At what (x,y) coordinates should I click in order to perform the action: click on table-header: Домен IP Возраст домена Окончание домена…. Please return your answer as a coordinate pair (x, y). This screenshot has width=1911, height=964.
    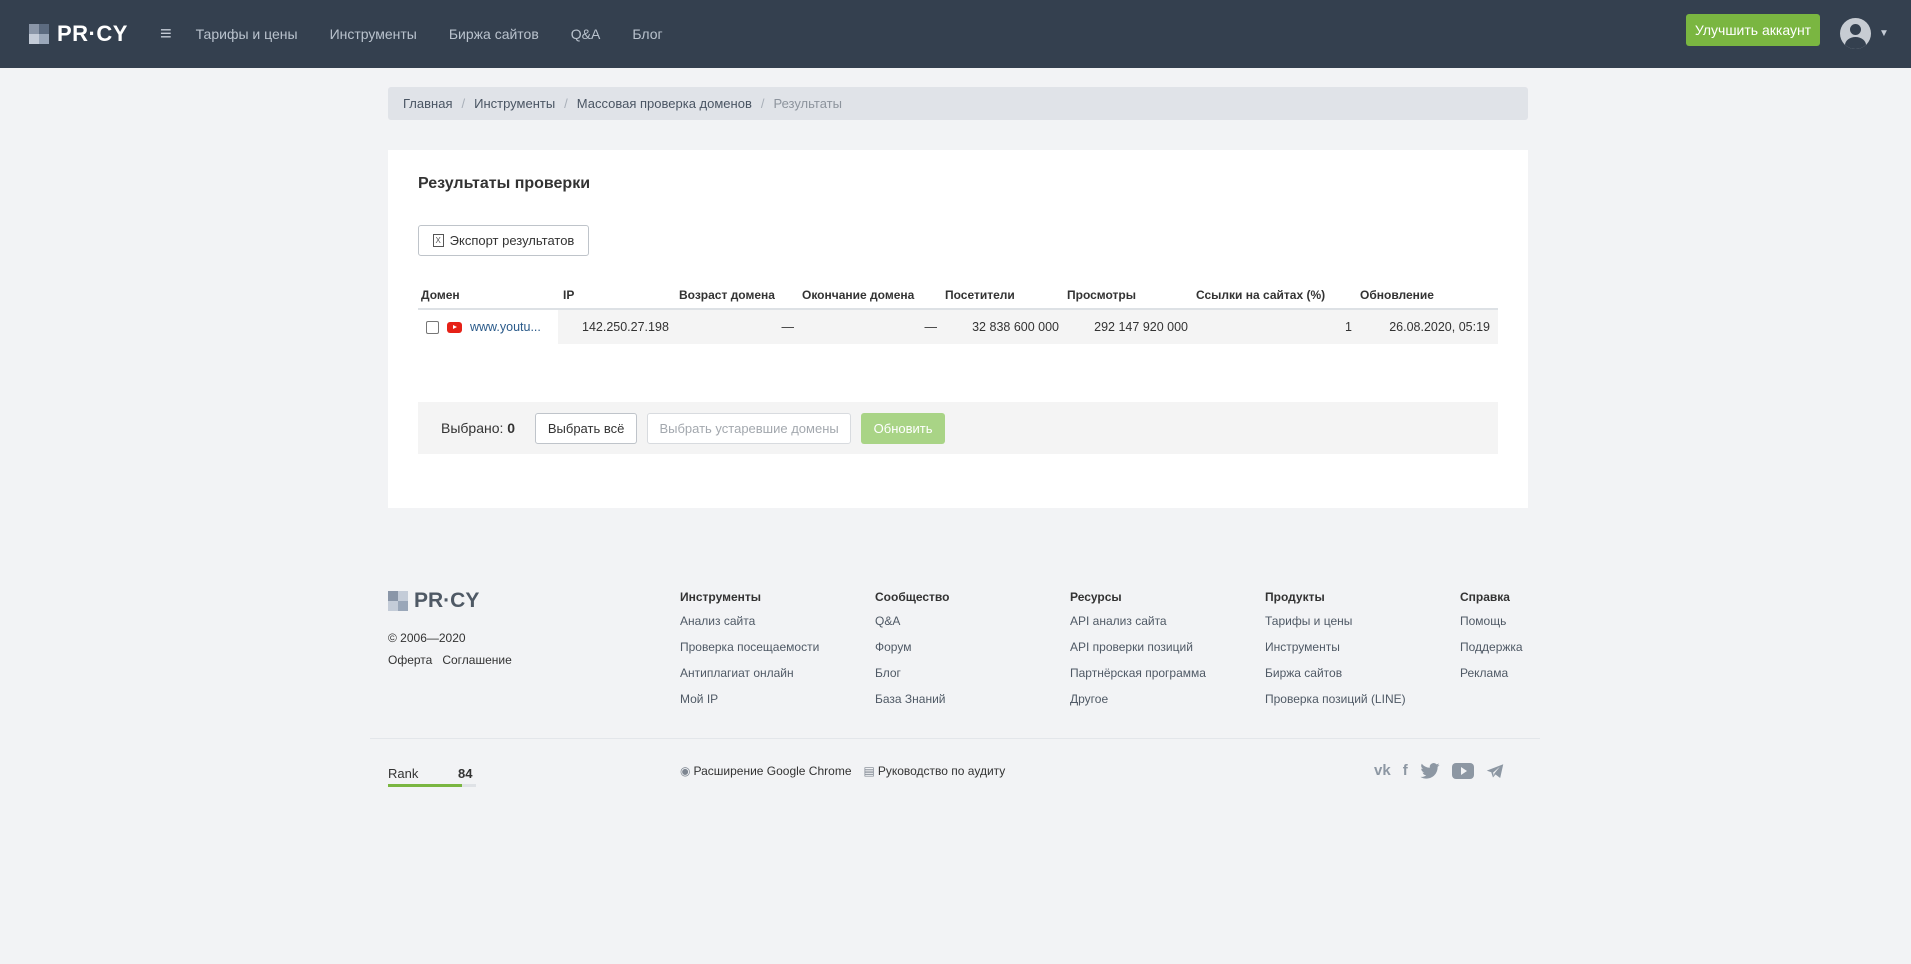
    Looking at the image, I should click on (958, 296).